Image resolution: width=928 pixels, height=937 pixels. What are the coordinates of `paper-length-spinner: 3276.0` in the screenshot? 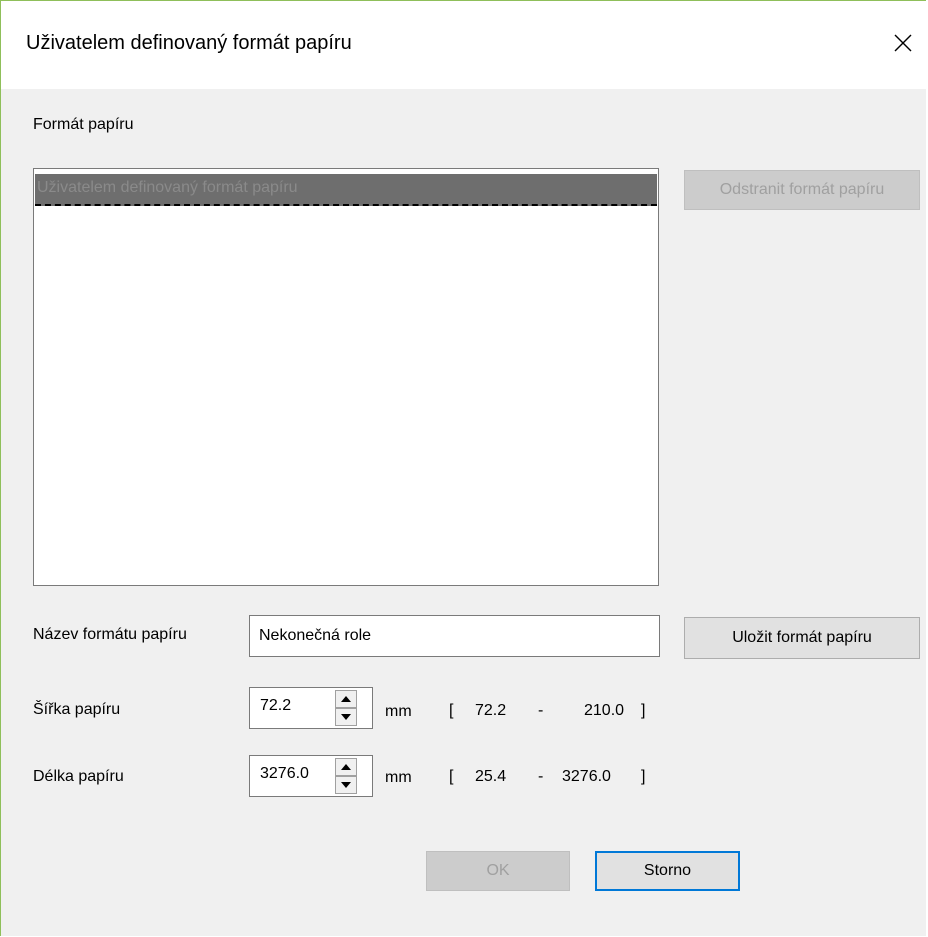 It's located at (311, 776).